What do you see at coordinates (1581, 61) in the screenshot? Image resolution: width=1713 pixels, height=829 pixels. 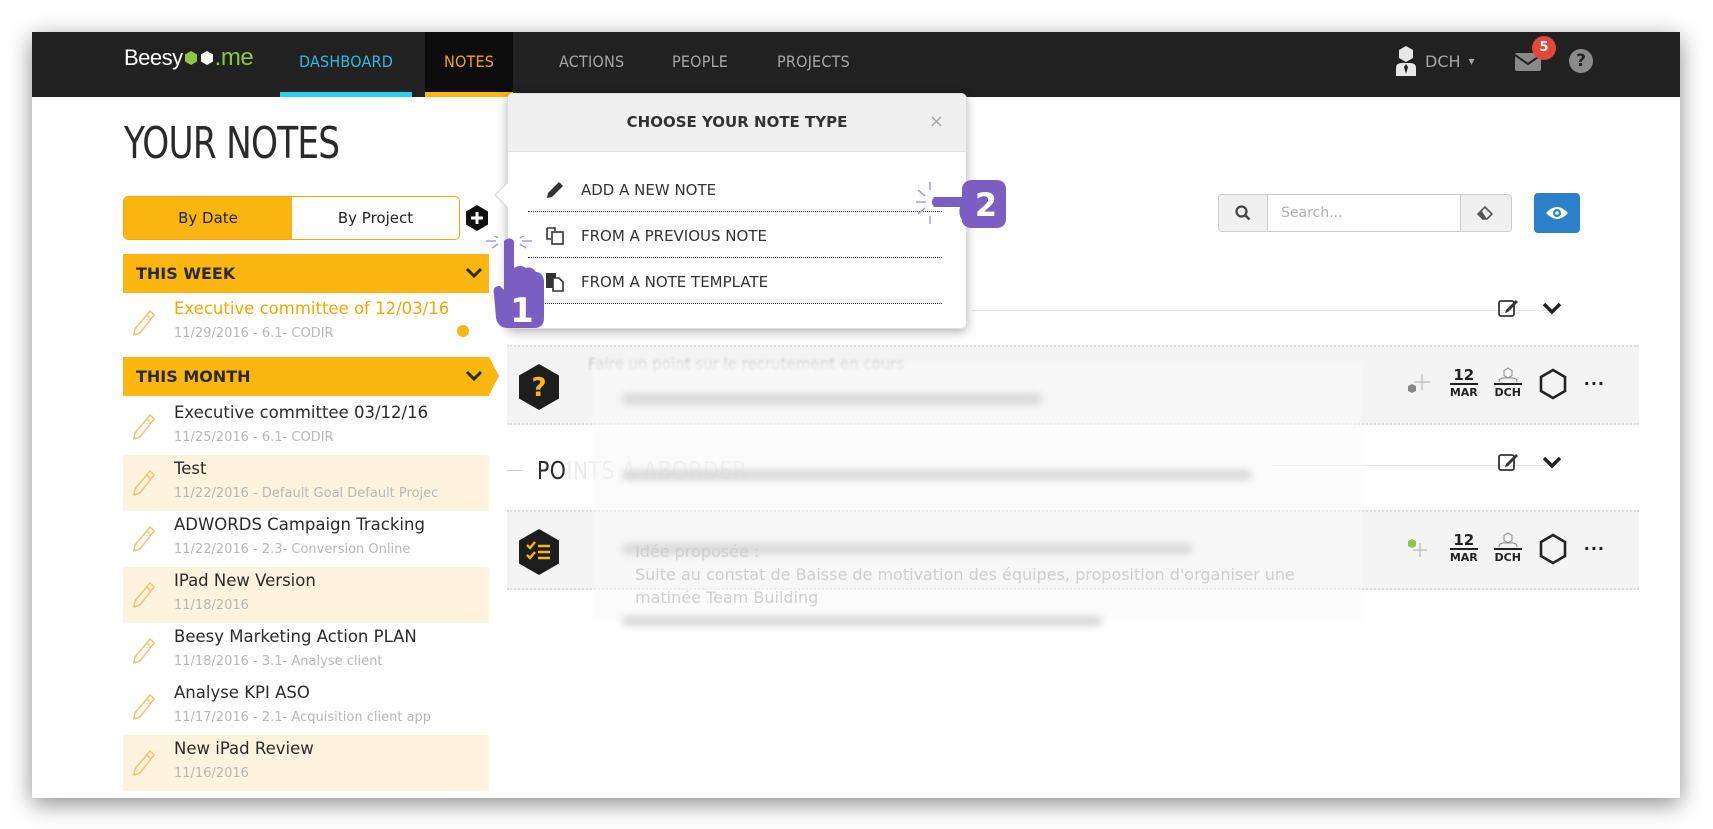 I see `help-icon: ?` at bounding box center [1581, 61].